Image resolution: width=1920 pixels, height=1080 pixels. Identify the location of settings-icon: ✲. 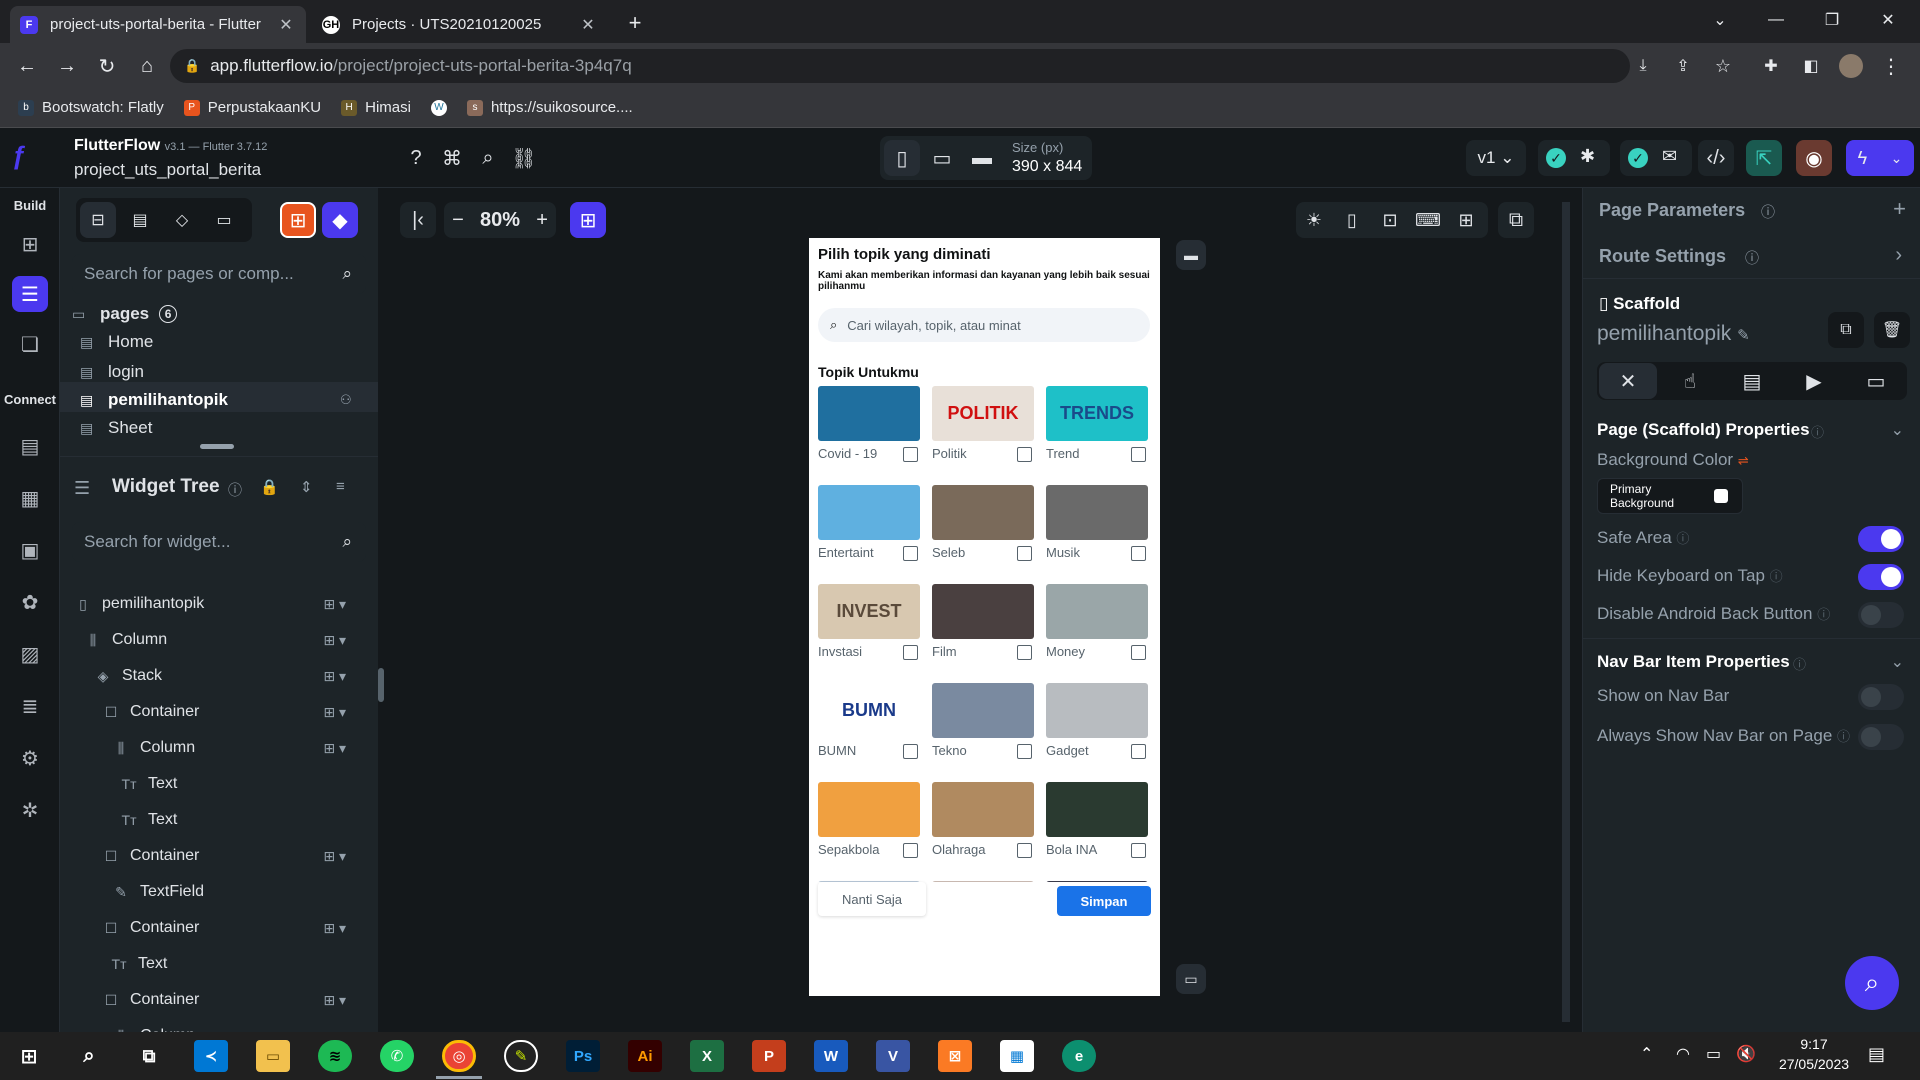
(30, 810).